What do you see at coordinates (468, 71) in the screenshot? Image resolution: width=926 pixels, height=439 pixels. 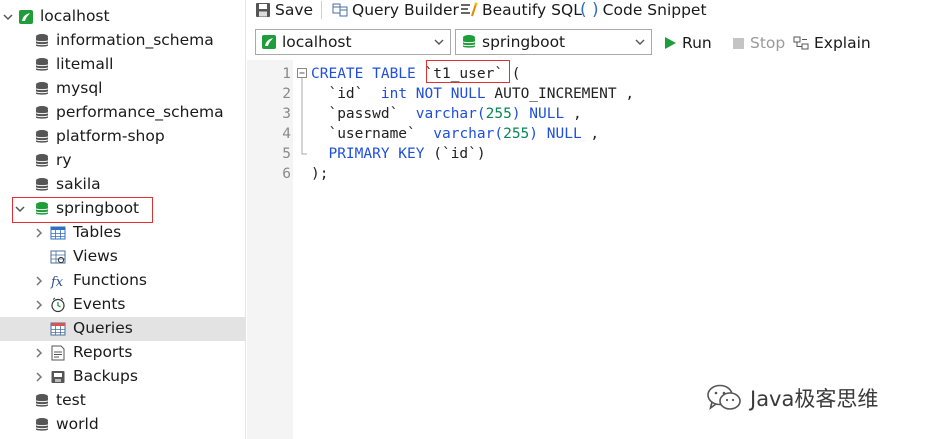 I see `highlight-box-table-name` at bounding box center [468, 71].